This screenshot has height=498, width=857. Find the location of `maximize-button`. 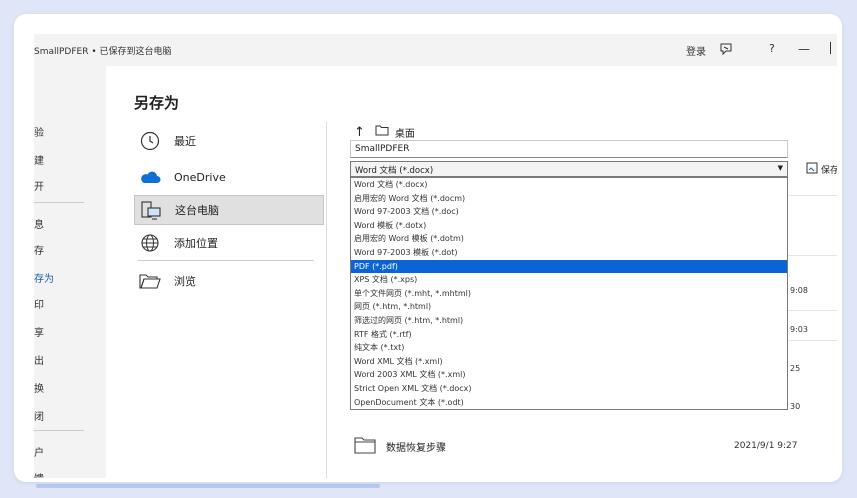

maximize-button is located at coordinates (833, 48).